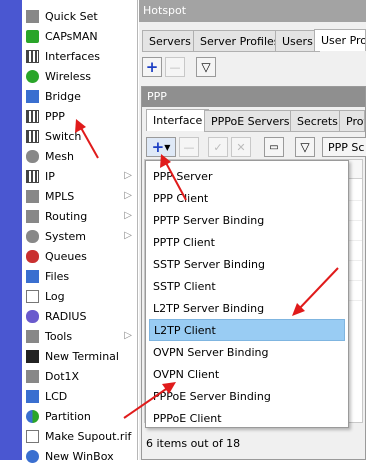 The height and width of the screenshot is (466, 366). I want to click on menu-item-ppp-client: PPP Client, so click(247, 198).